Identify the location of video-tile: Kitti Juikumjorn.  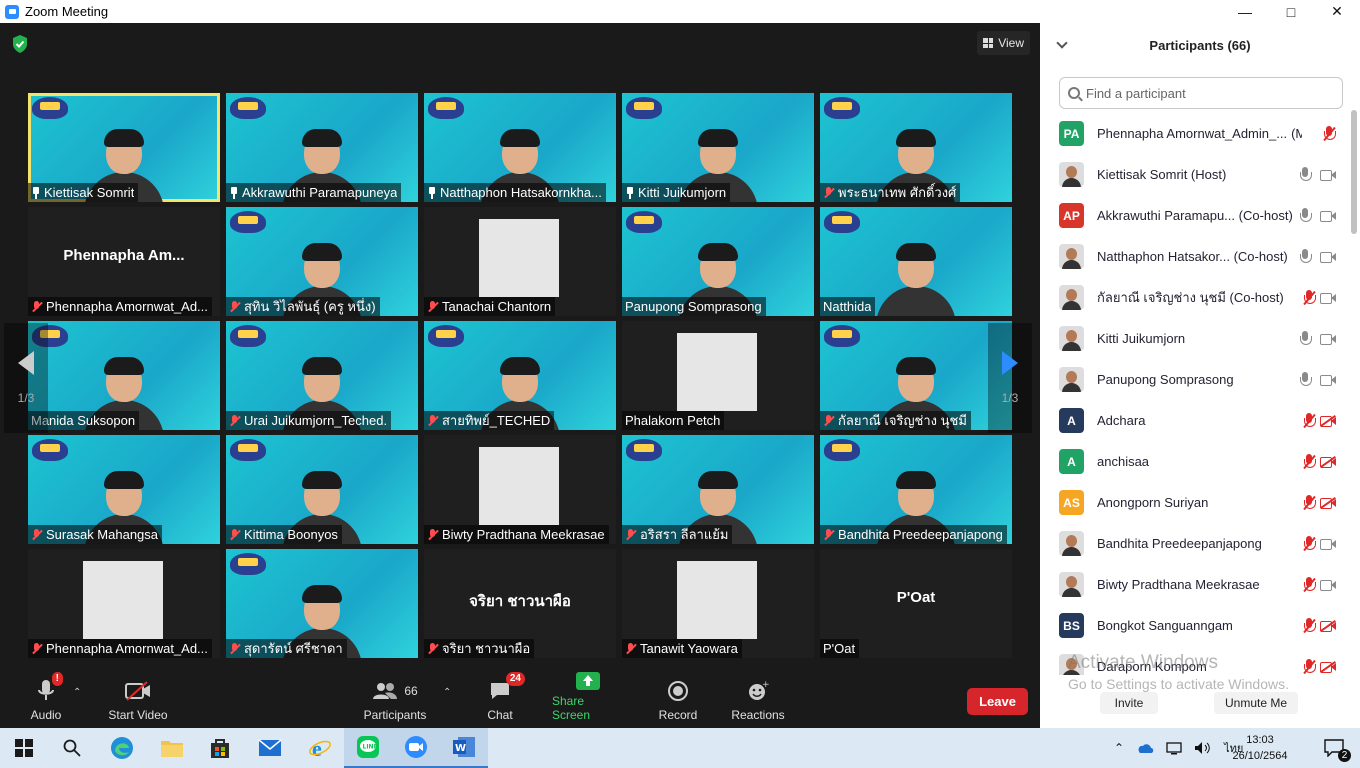
(718, 147).